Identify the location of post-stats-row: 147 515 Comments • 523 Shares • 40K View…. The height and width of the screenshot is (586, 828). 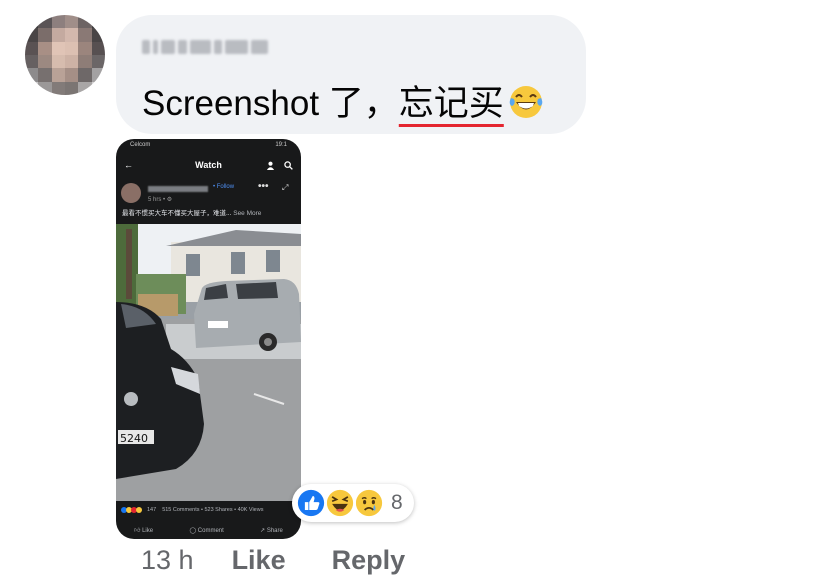
(208, 510).